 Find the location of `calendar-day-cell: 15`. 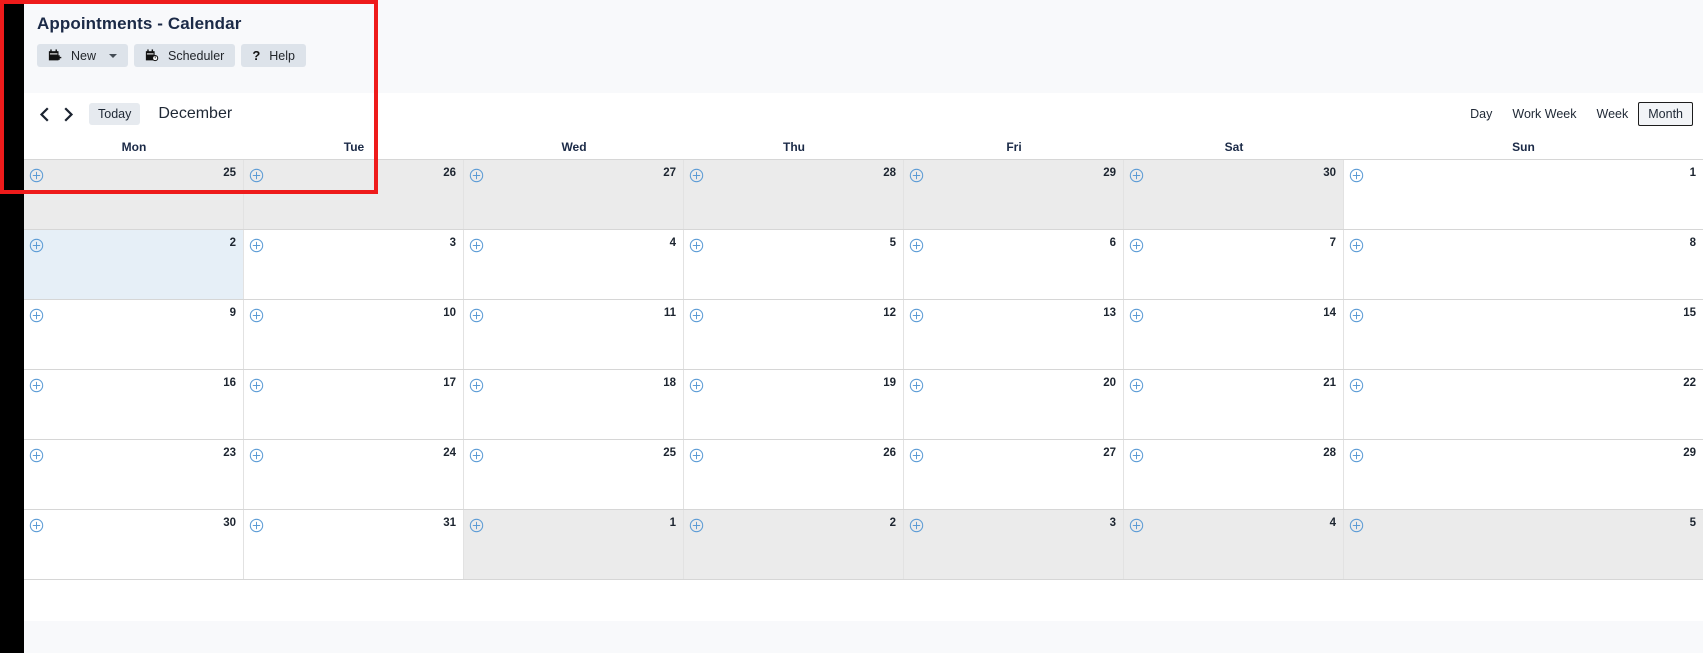

calendar-day-cell: 15 is located at coordinates (1523, 334).